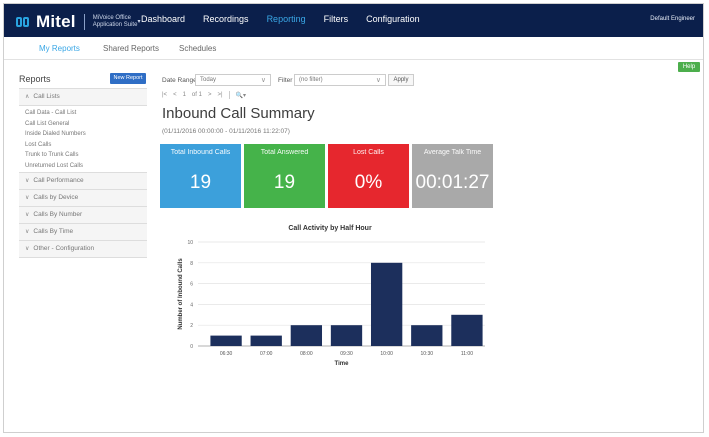  I want to click on suite-name: MiVoice Office, so click(111, 18).